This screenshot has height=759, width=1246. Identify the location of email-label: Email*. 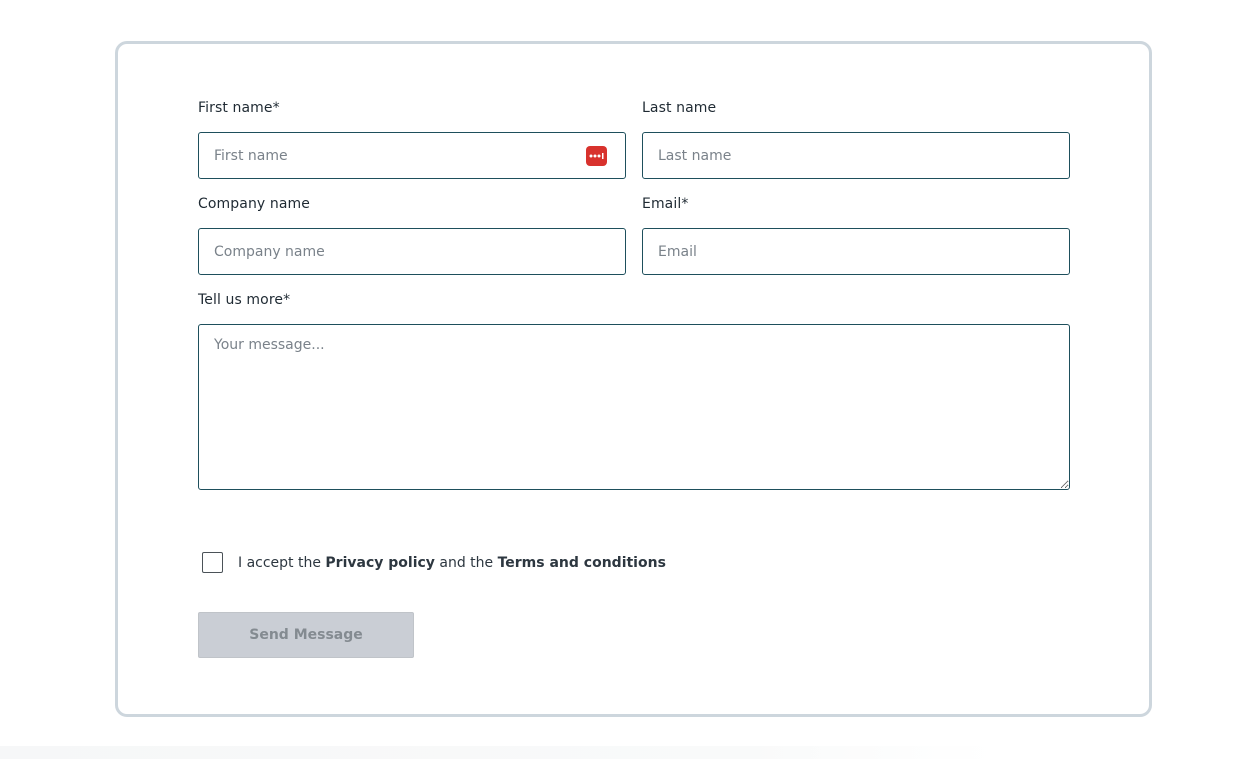
(665, 204).